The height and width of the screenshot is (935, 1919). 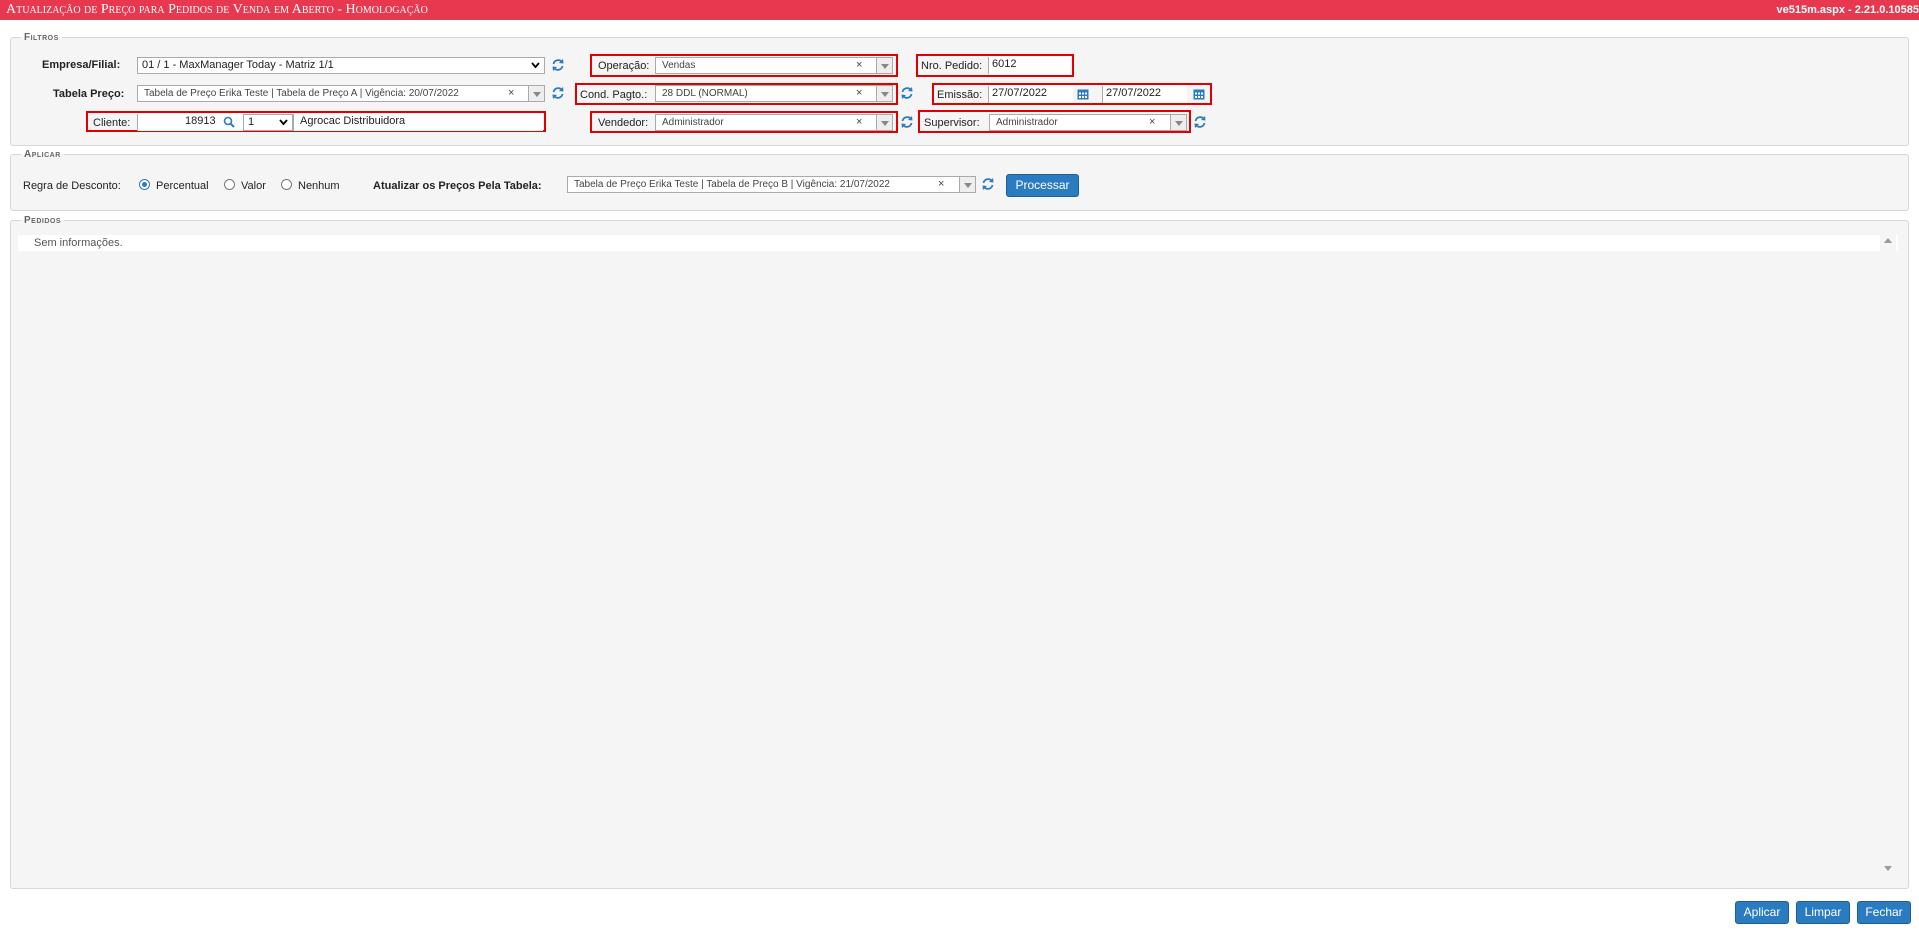 What do you see at coordinates (941, 184) in the screenshot?
I see `clear-atualizar-tabela-icon: ×` at bounding box center [941, 184].